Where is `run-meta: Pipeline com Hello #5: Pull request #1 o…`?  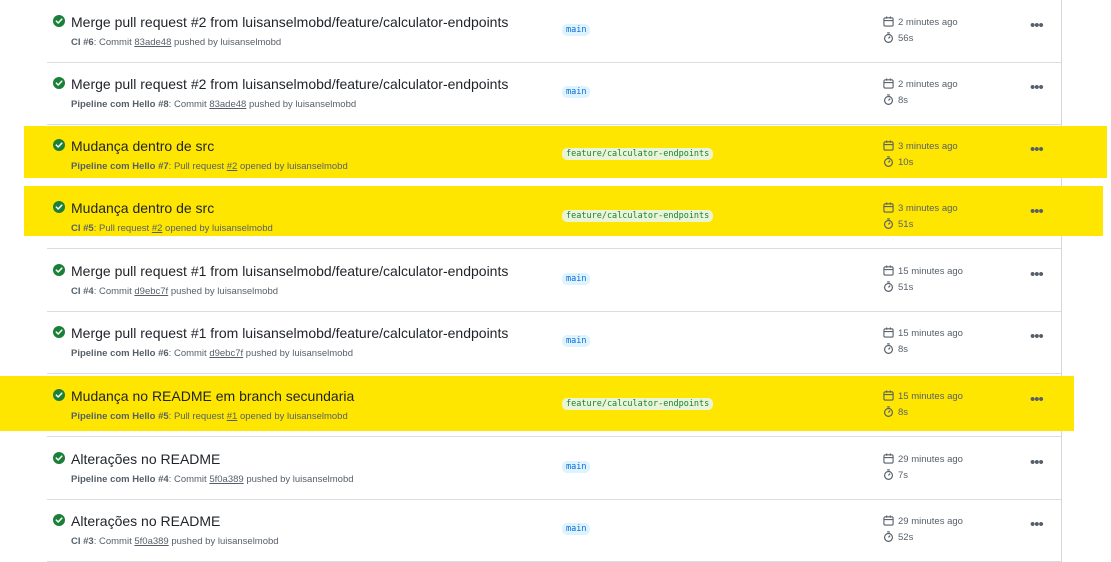 run-meta: Pipeline com Hello #5: Pull request #1 o… is located at coordinates (209, 416).